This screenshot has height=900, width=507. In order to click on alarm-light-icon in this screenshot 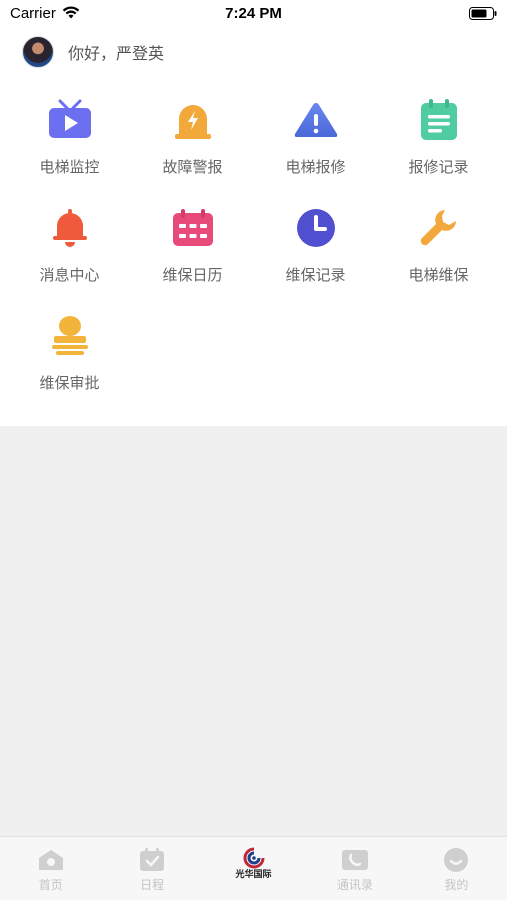, I will do `click(193, 120)`.